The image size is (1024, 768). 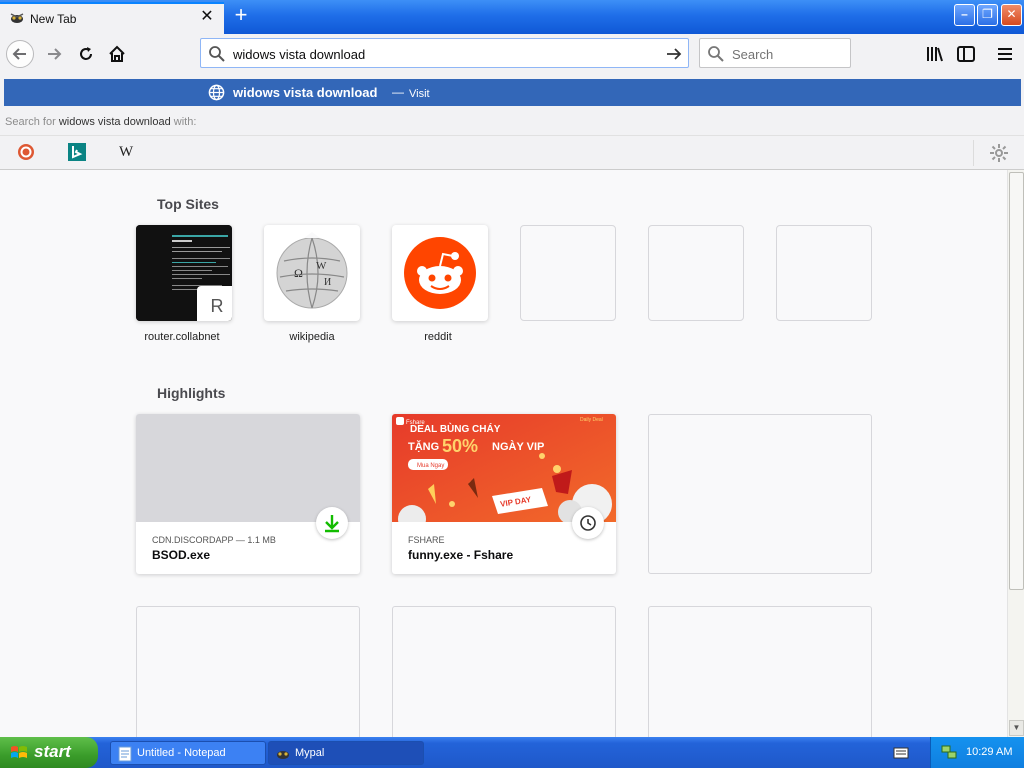 I want to click on task-label: Untitled - Notepad, so click(x=181, y=753).